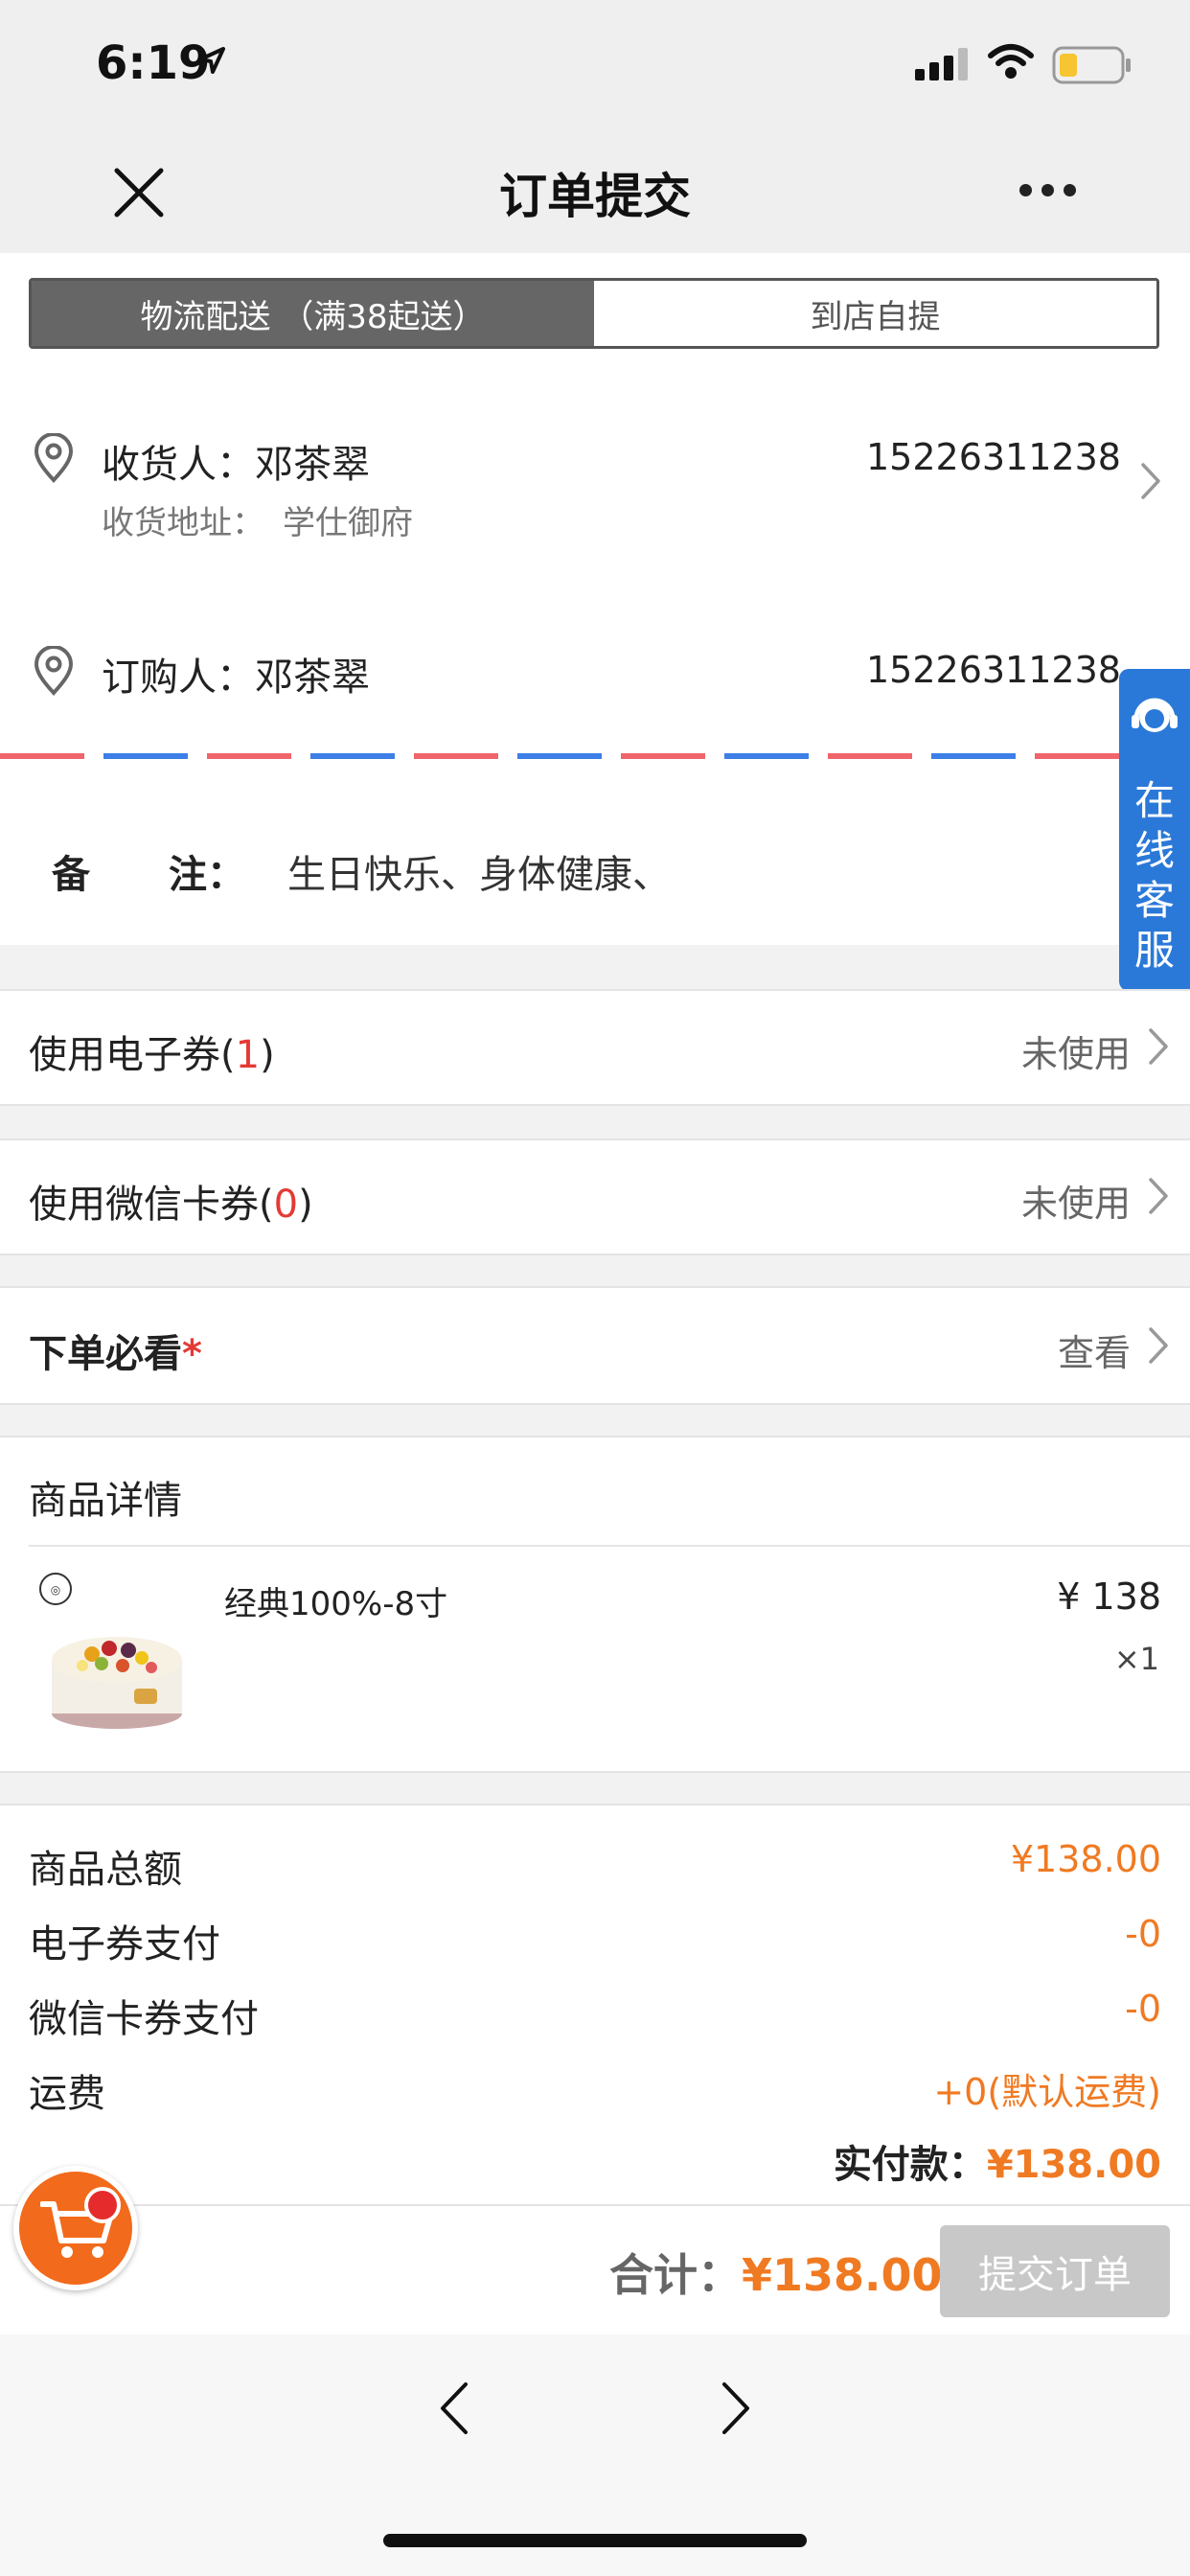 The width and height of the screenshot is (1190, 2576). What do you see at coordinates (111, 1651) in the screenshot?
I see `product-image: ◎` at bounding box center [111, 1651].